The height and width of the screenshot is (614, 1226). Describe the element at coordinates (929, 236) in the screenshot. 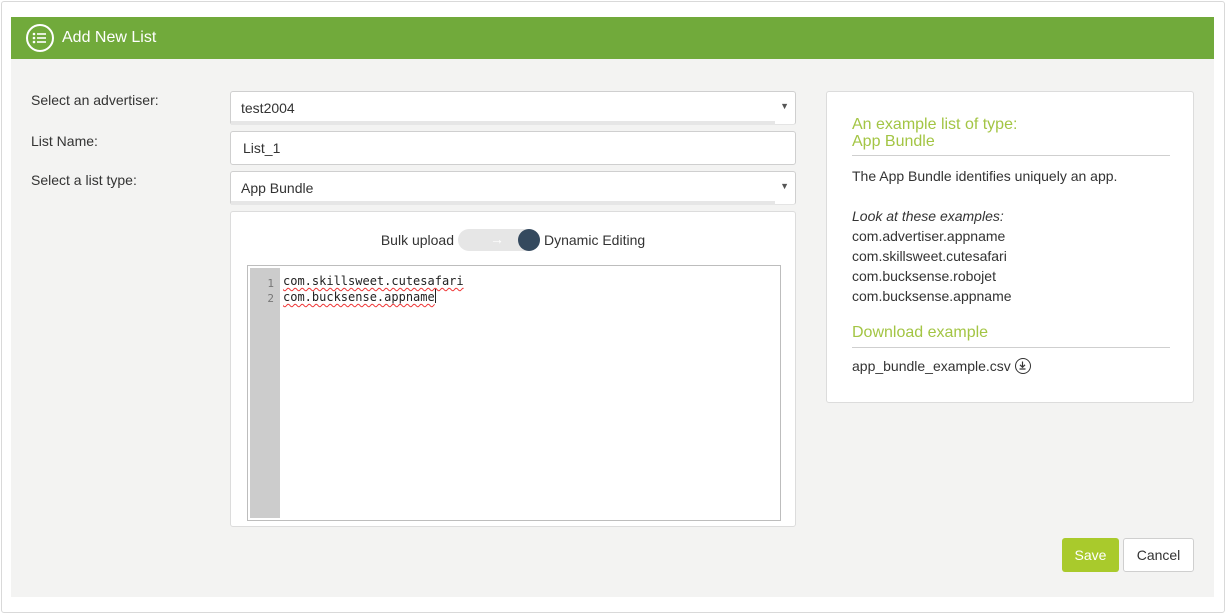

I see `example-item: com.advertiser.appname` at that location.